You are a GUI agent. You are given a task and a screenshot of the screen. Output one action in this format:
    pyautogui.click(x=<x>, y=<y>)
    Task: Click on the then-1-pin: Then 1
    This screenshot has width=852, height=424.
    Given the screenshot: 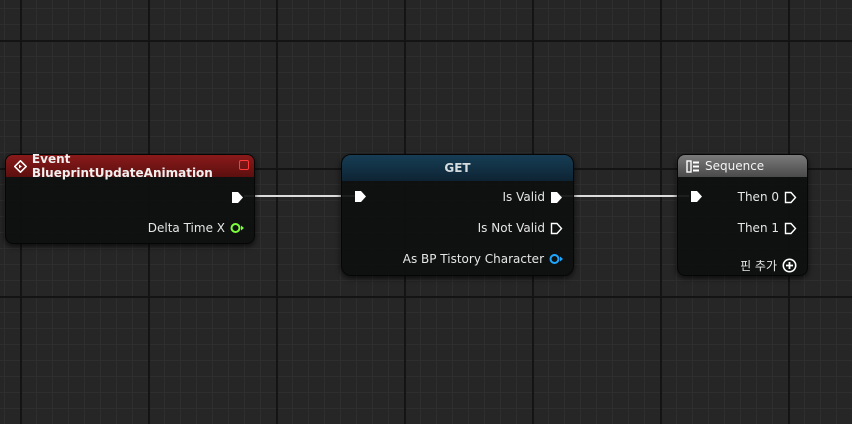 What is the action you would take?
    pyautogui.click(x=767, y=228)
    